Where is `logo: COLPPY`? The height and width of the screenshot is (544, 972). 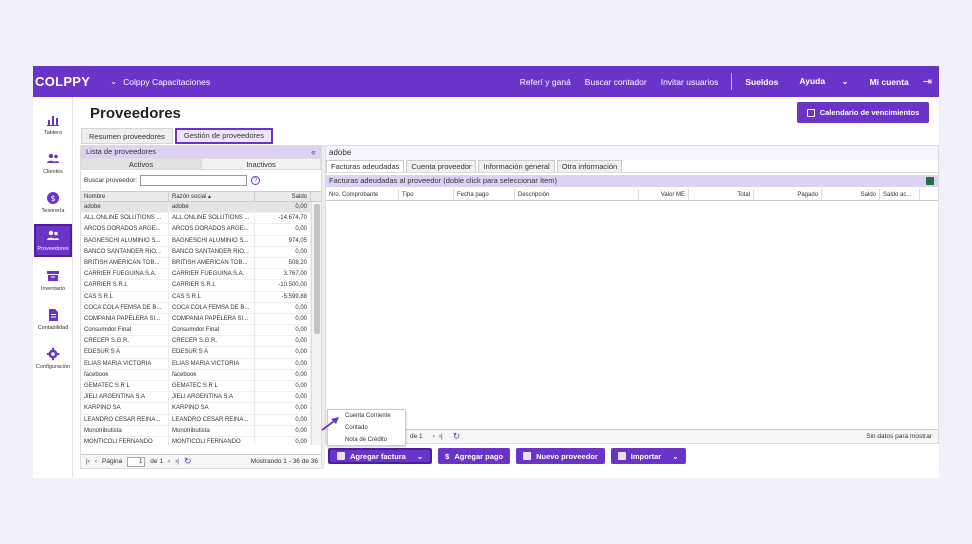
logo: COLPPY is located at coordinates (63, 81).